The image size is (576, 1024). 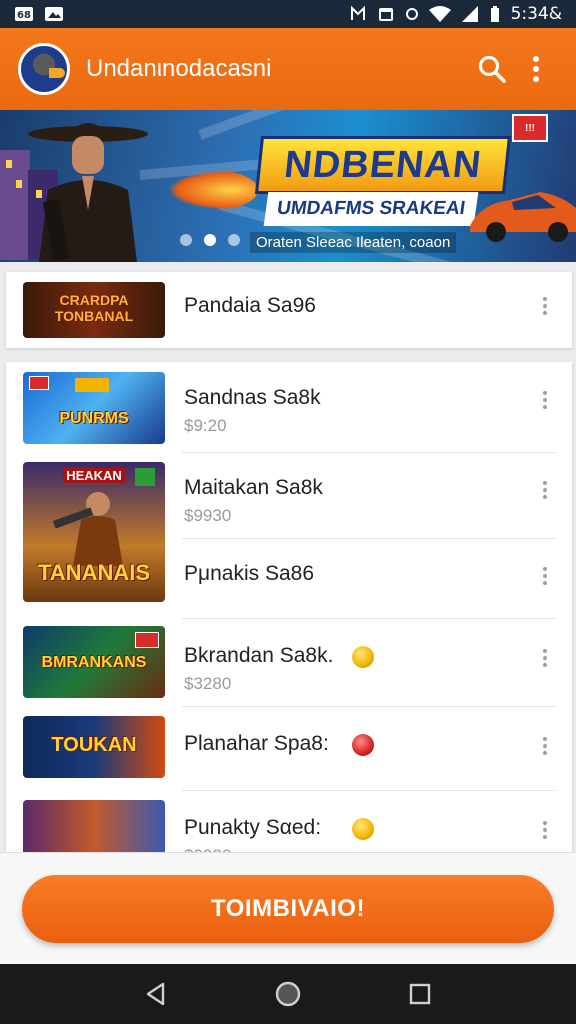 I want to click on banner-dot-active, so click(x=210, y=240).